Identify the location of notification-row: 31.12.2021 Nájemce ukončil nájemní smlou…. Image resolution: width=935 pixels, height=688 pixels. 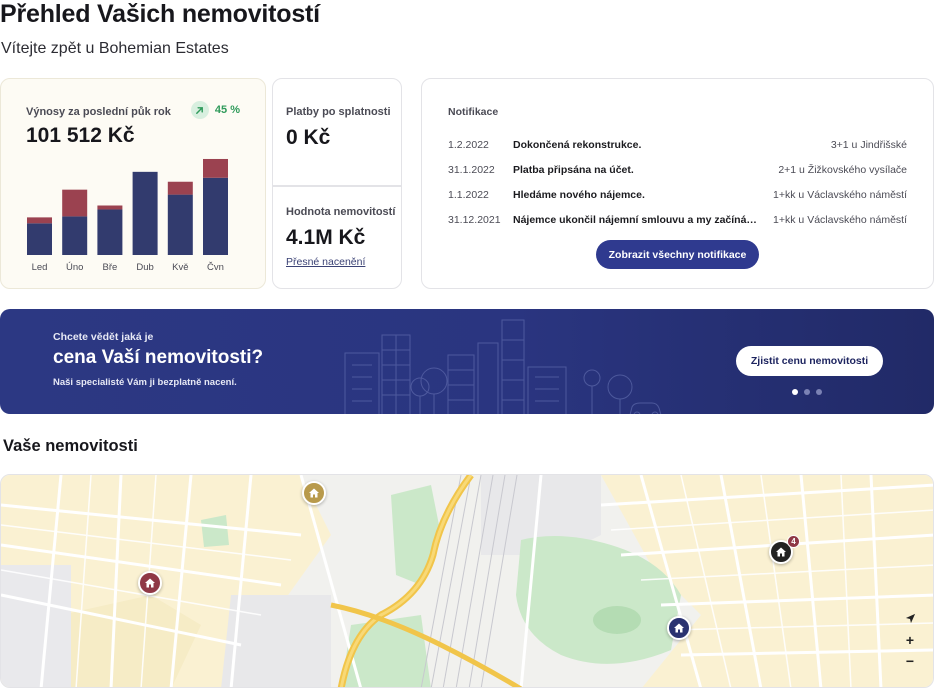
(677, 220).